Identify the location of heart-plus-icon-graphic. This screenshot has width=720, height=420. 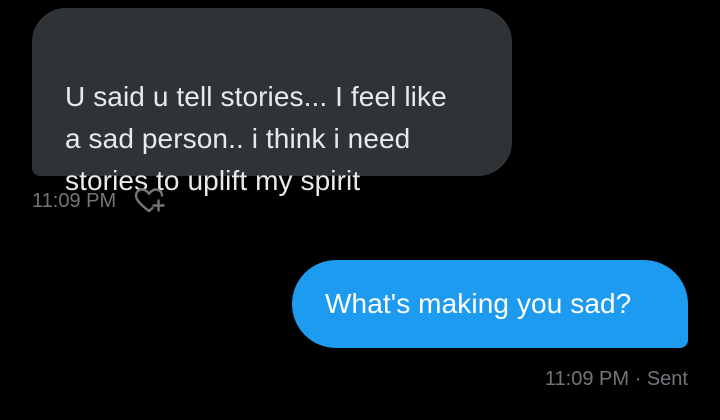
(149, 200).